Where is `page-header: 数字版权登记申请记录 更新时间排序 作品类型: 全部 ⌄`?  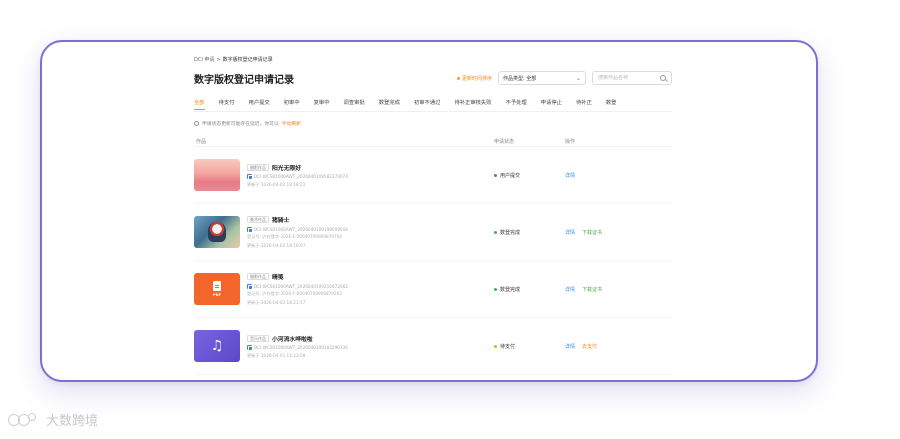
page-header: 数字版权登记申请记录 更新时间排序 作品类型: 全部 ⌄ is located at coordinates (433, 78).